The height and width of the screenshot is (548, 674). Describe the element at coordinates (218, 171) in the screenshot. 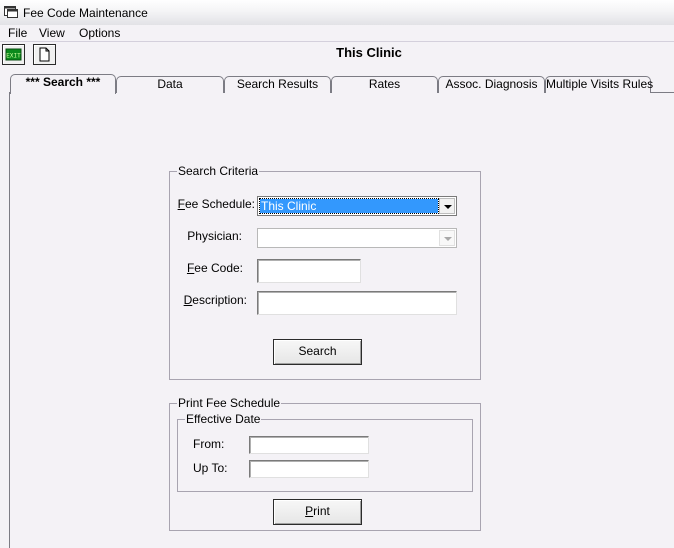

I see `search-criteria-legend: Search Criteria` at that location.